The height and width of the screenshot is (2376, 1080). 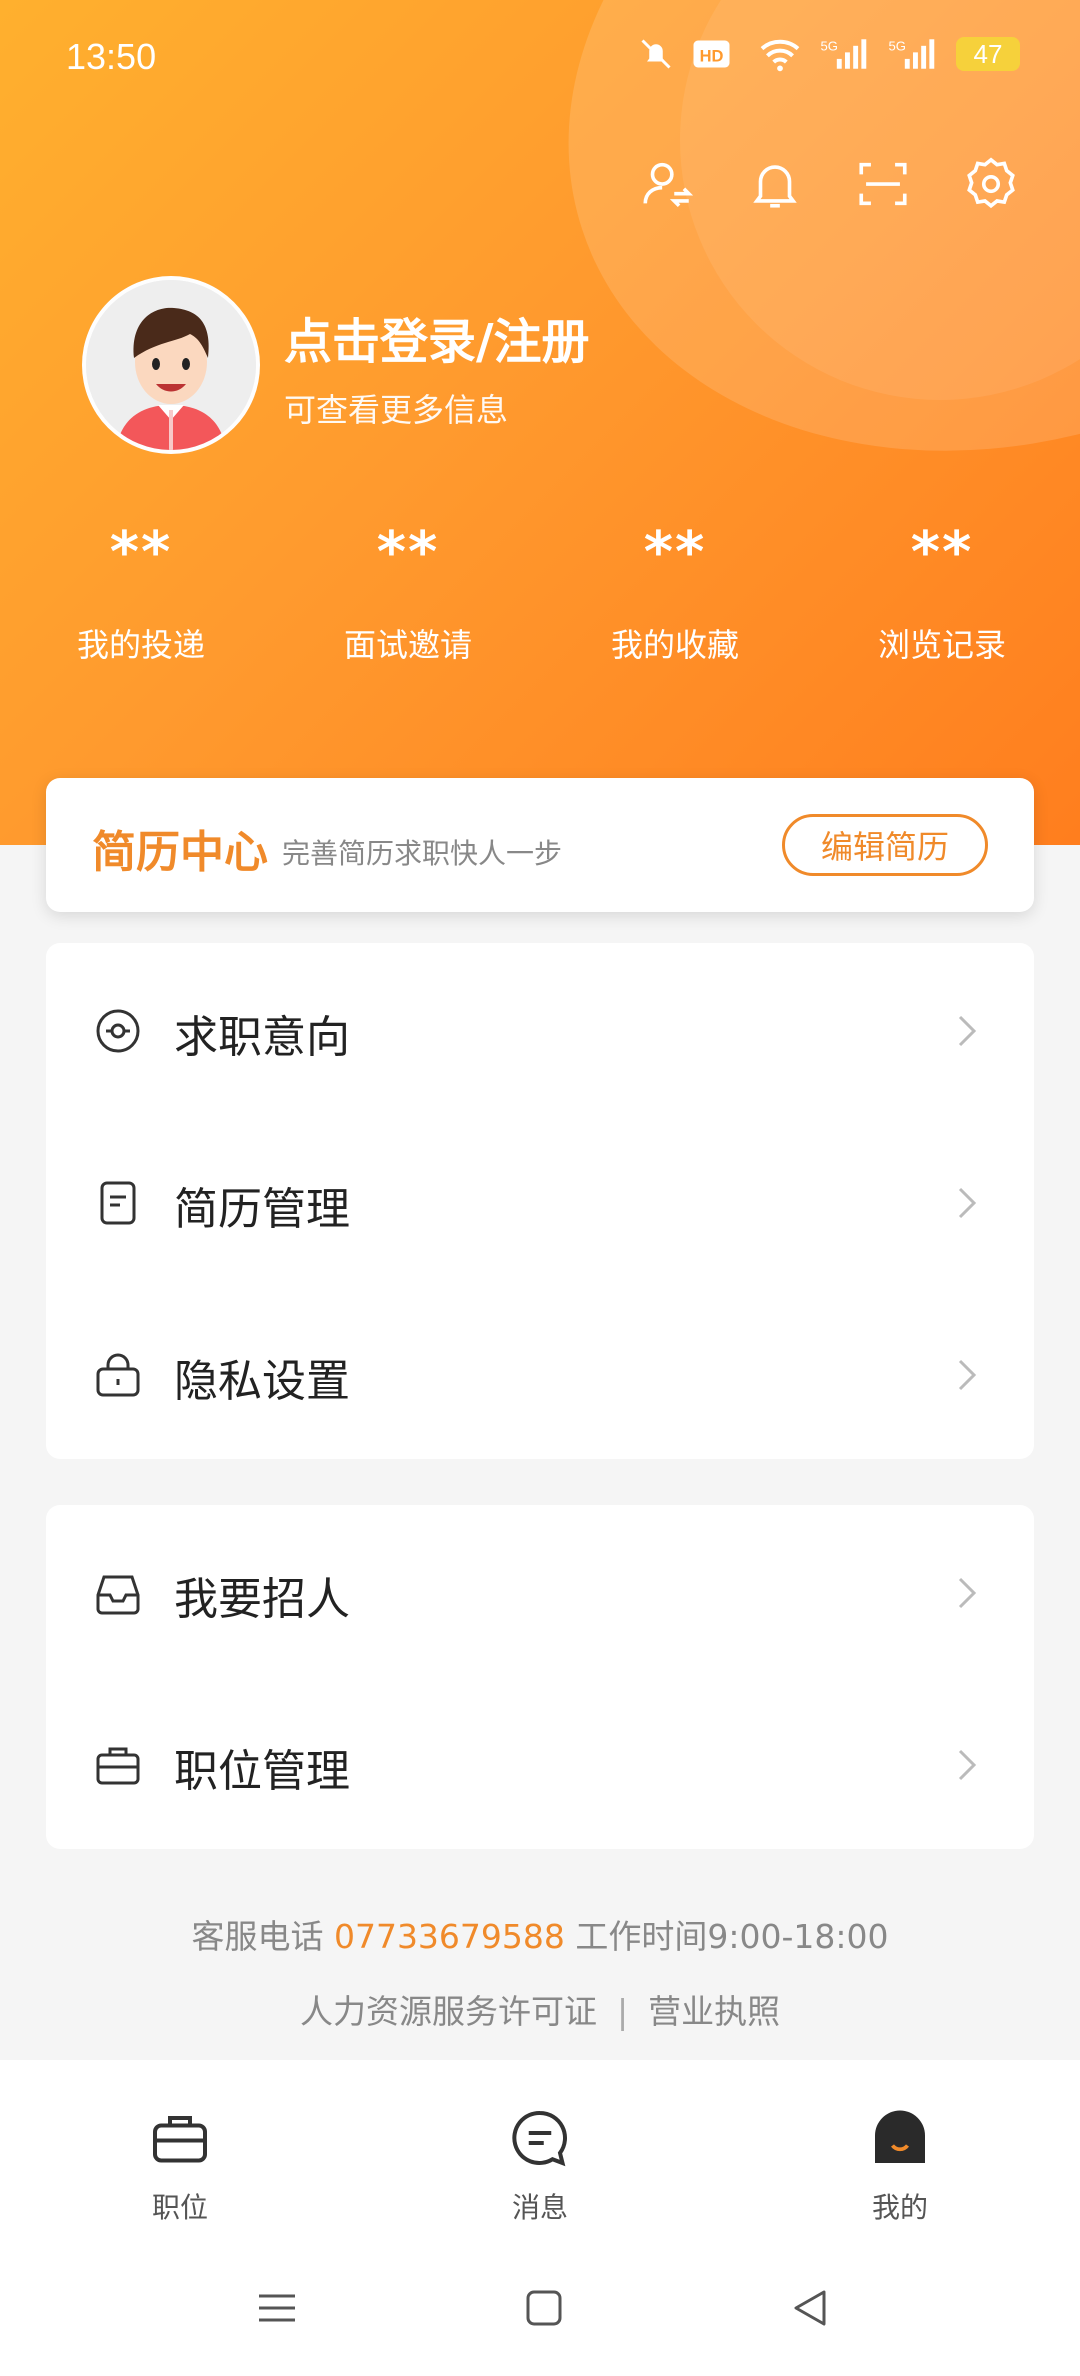 What do you see at coordinates (988, 54) in the screenshot?
I see `battery-indicator: 47` at bounding box center [988, 54].